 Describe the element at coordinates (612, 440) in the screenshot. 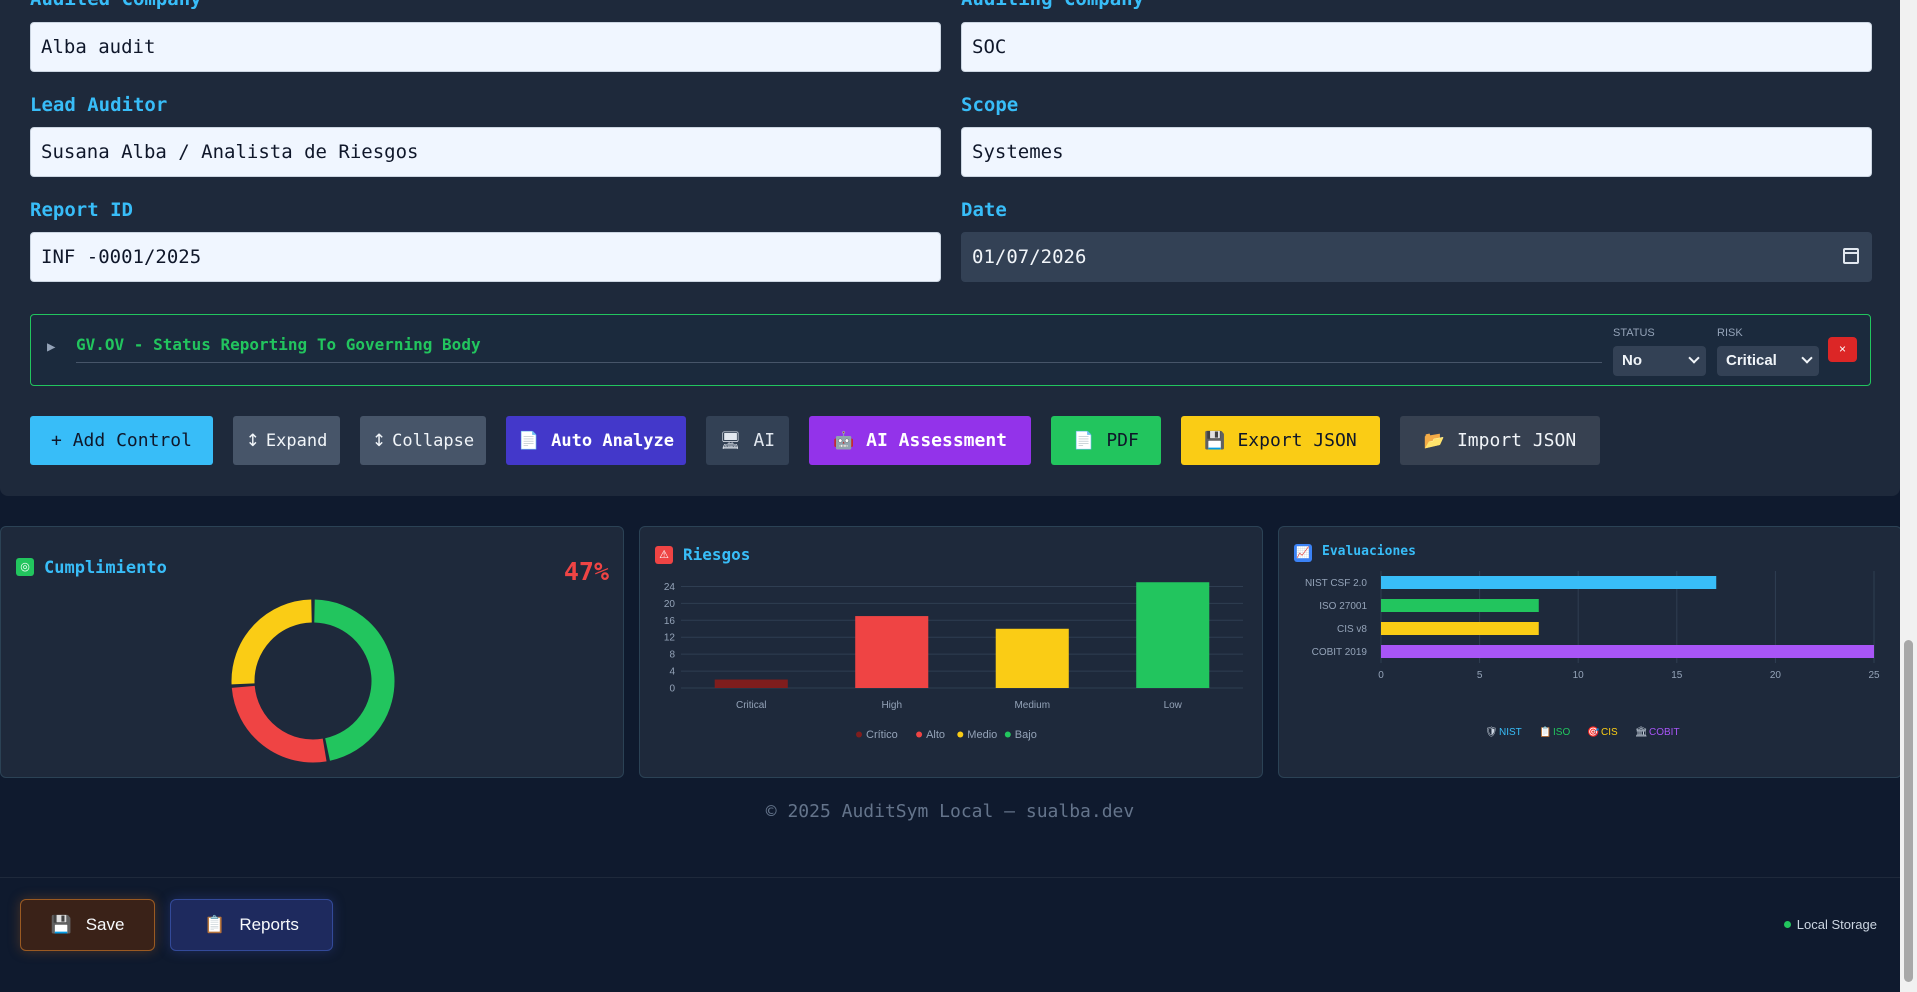

I see `auto-analyze-label: Auto Analyze` at that location.